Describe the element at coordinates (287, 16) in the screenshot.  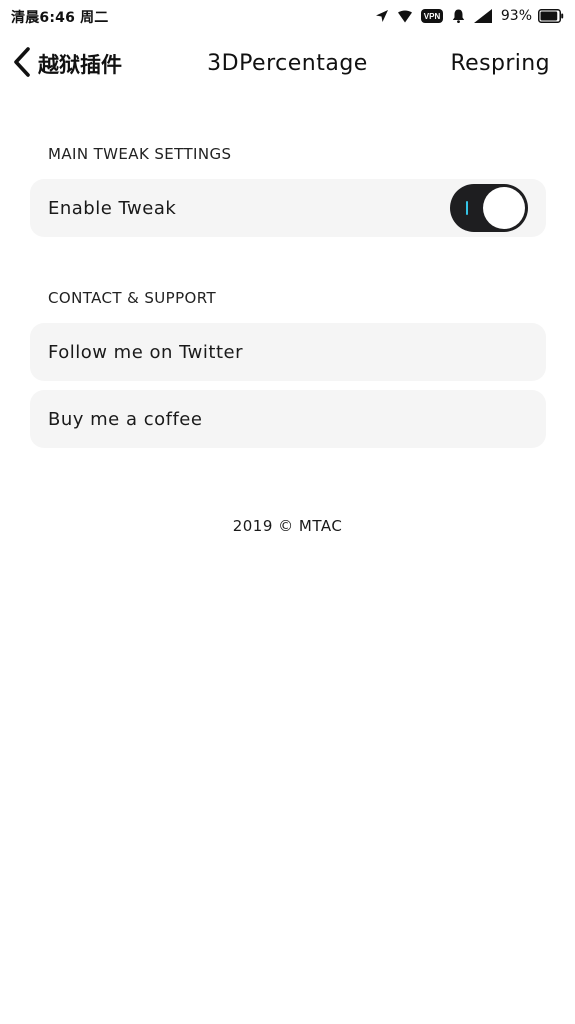
I see `status-bar: 清晨6:46 周二 VPN 93%` at that location.